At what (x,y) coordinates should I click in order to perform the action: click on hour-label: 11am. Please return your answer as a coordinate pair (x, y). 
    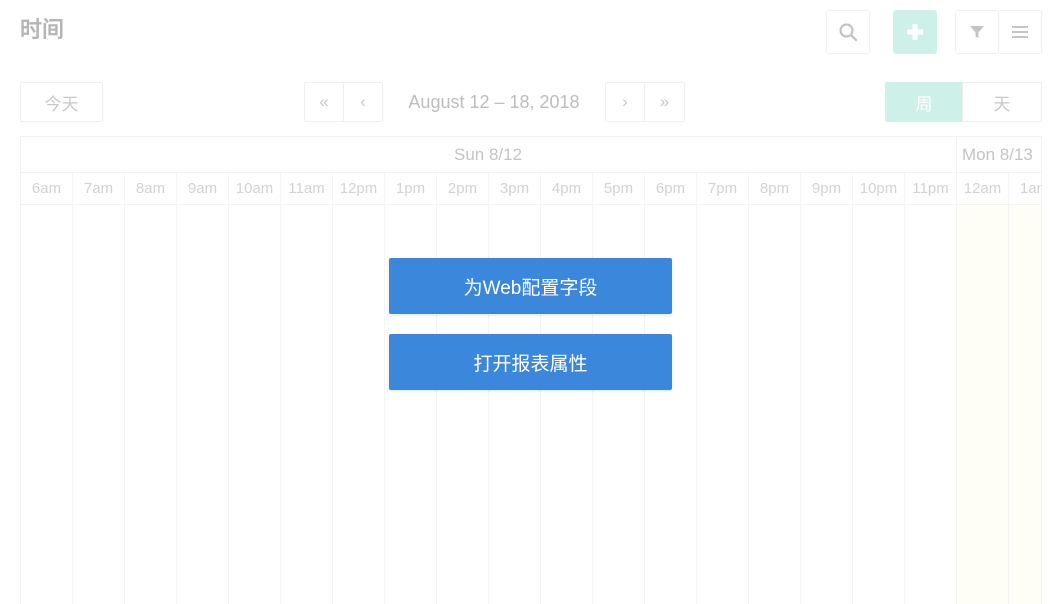
    Looking at the image, I should click on (307, 189).